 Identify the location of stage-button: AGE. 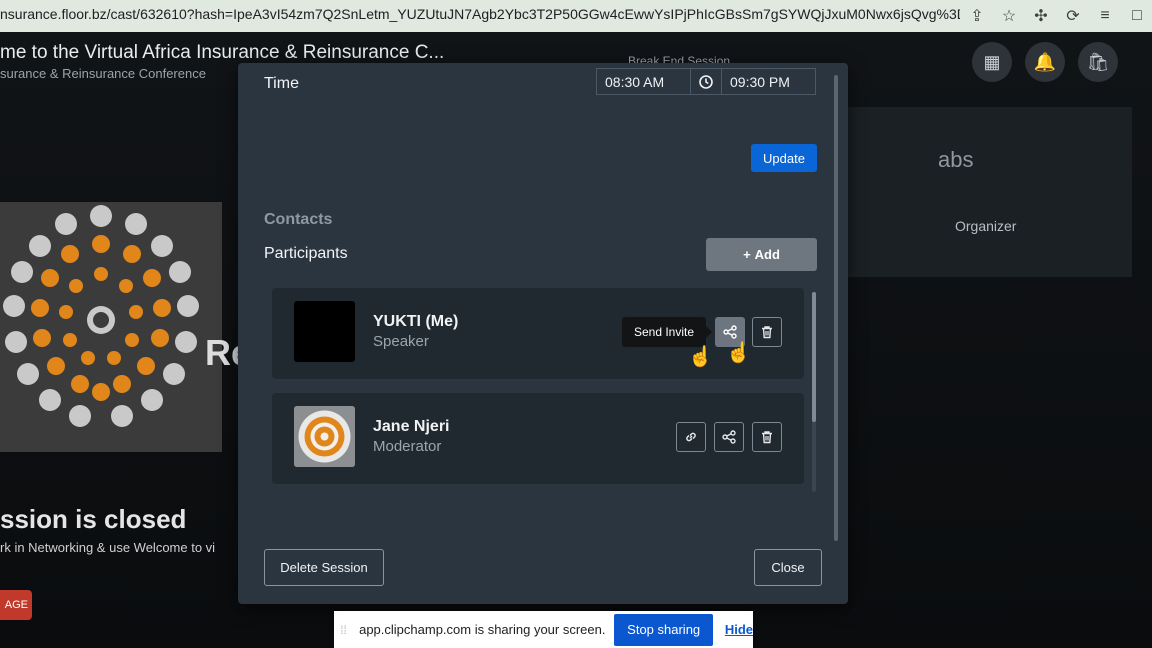
(16, 605).